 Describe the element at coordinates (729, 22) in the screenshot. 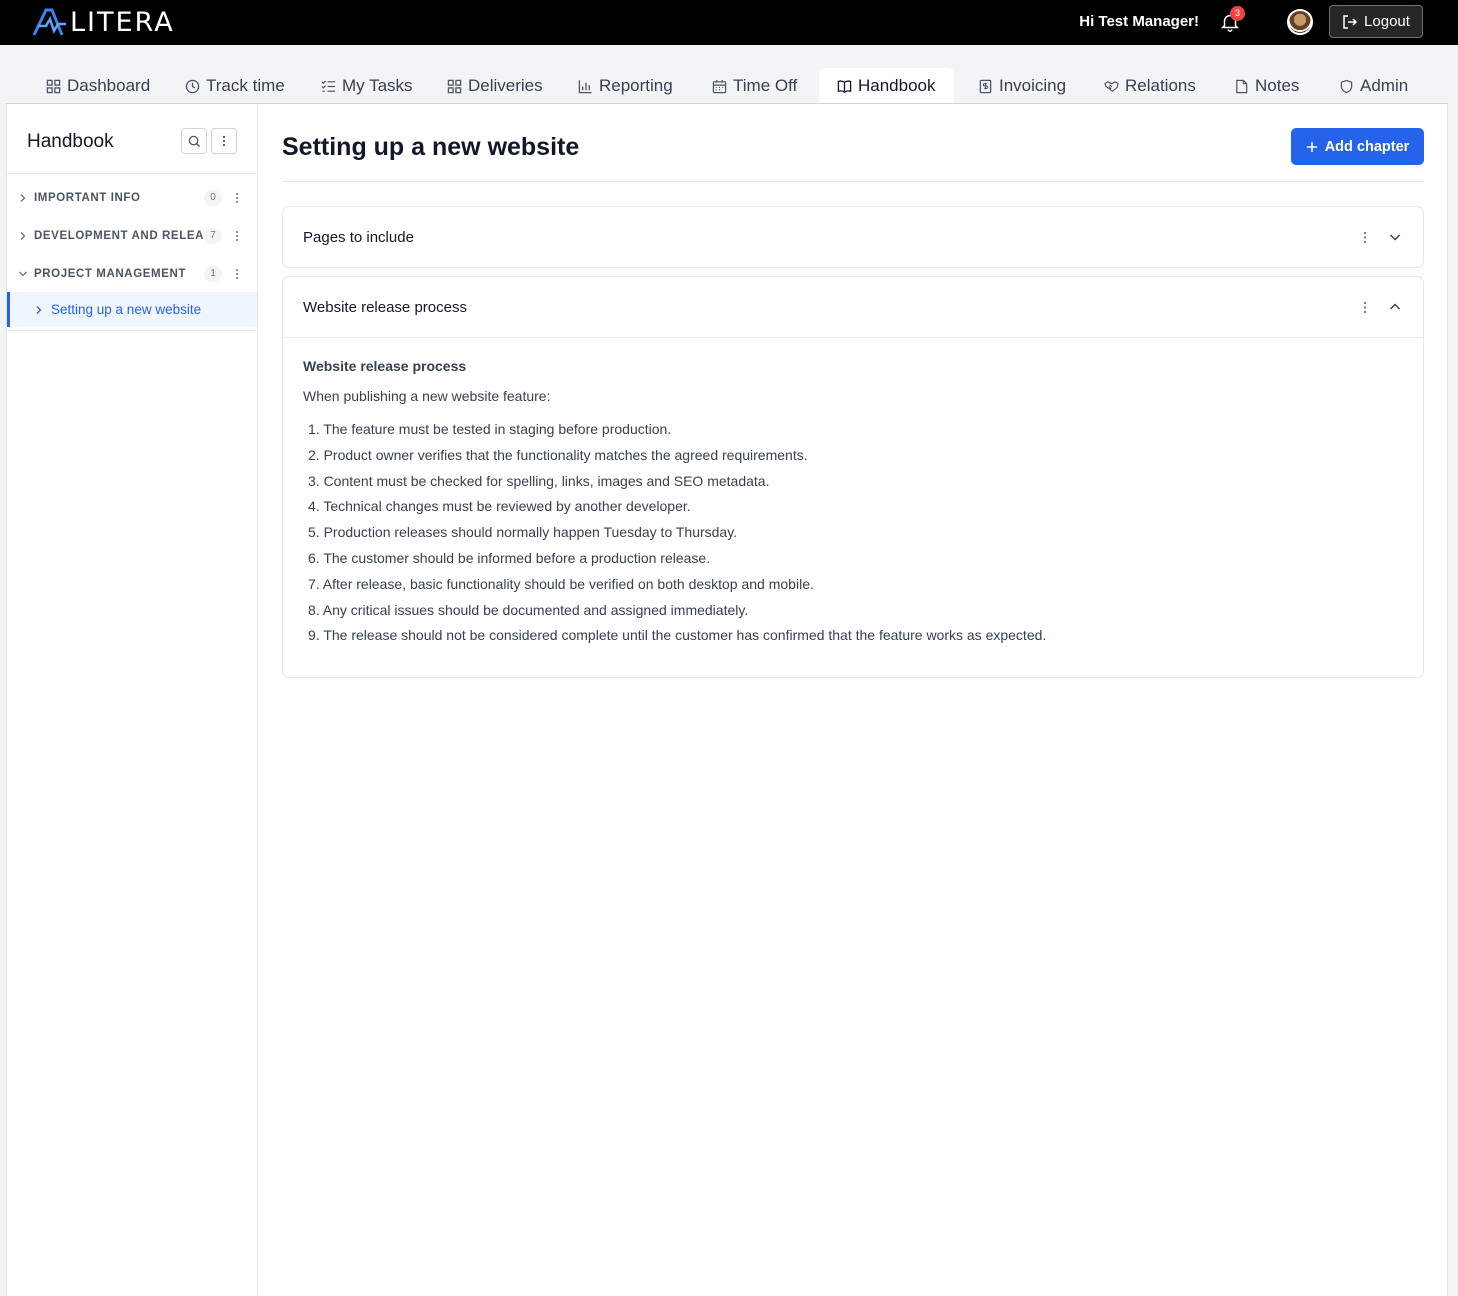

I see `top-bar: LITERA Hi Test Manager! 3 Logout` at that location.